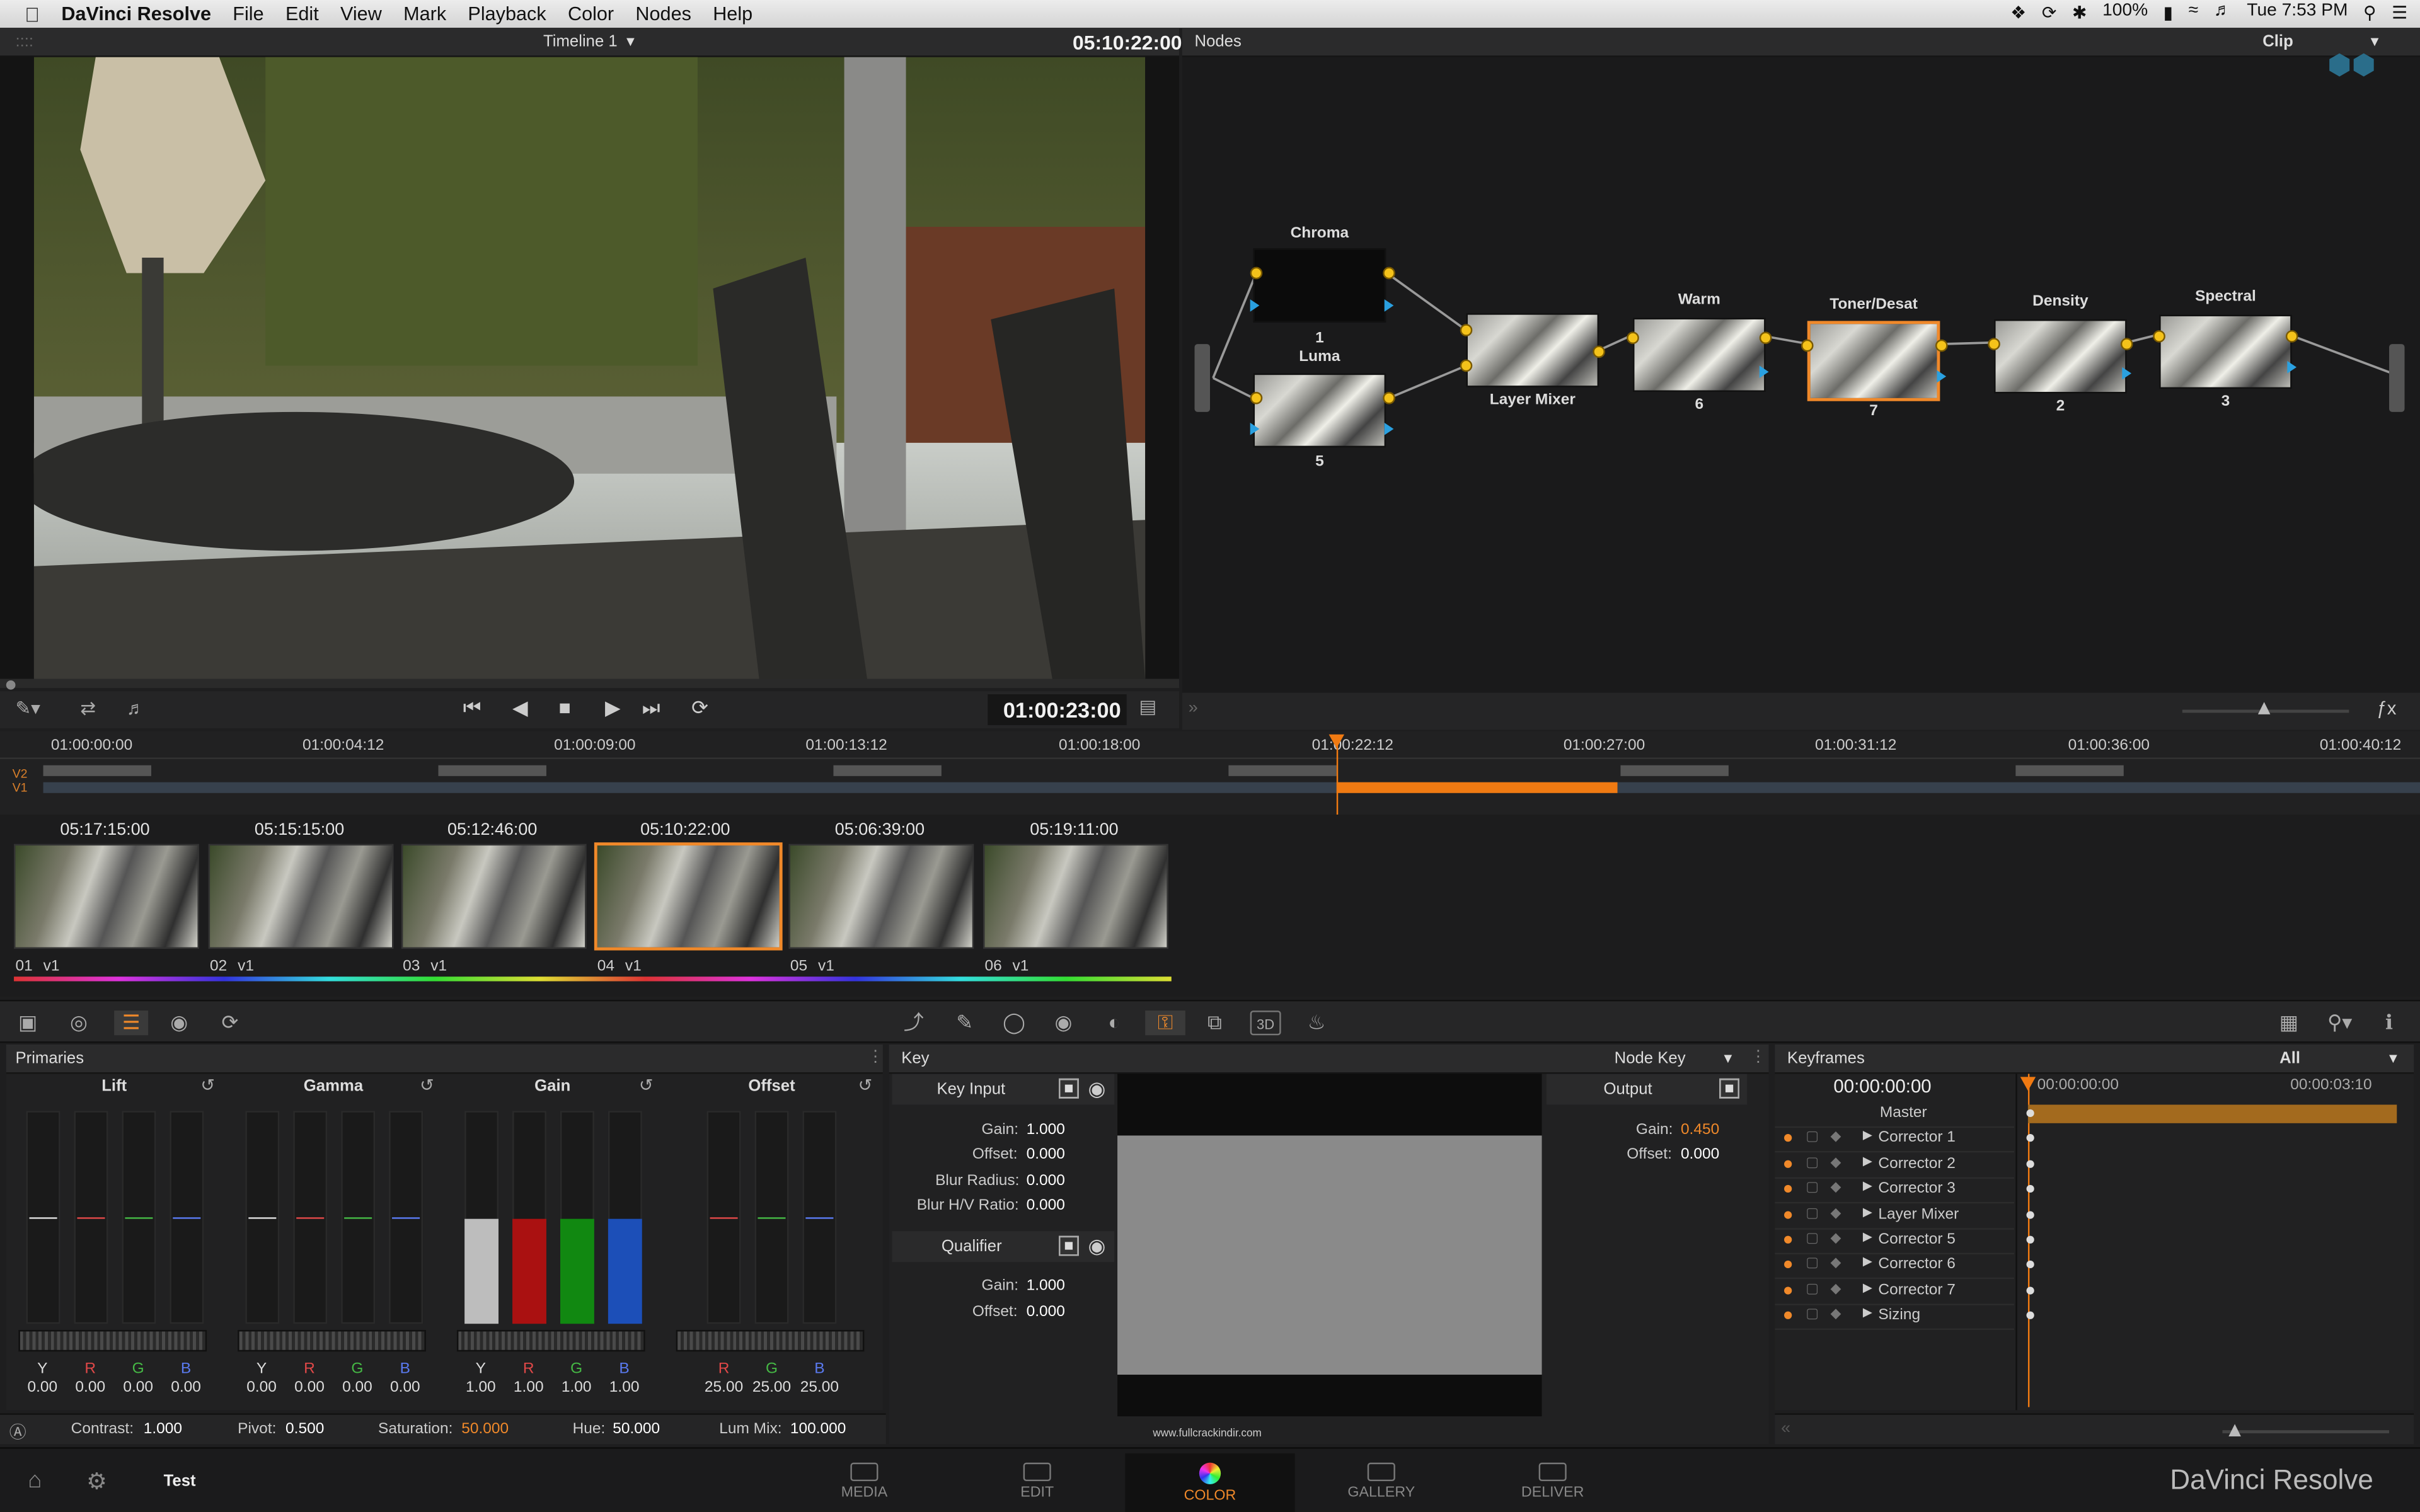 Image resolution: width=2420 pixels, height=1512 pixels. Describe the element at coordinates (480, 1271) in the screenshot. I see `gain-bar-y` at that location.